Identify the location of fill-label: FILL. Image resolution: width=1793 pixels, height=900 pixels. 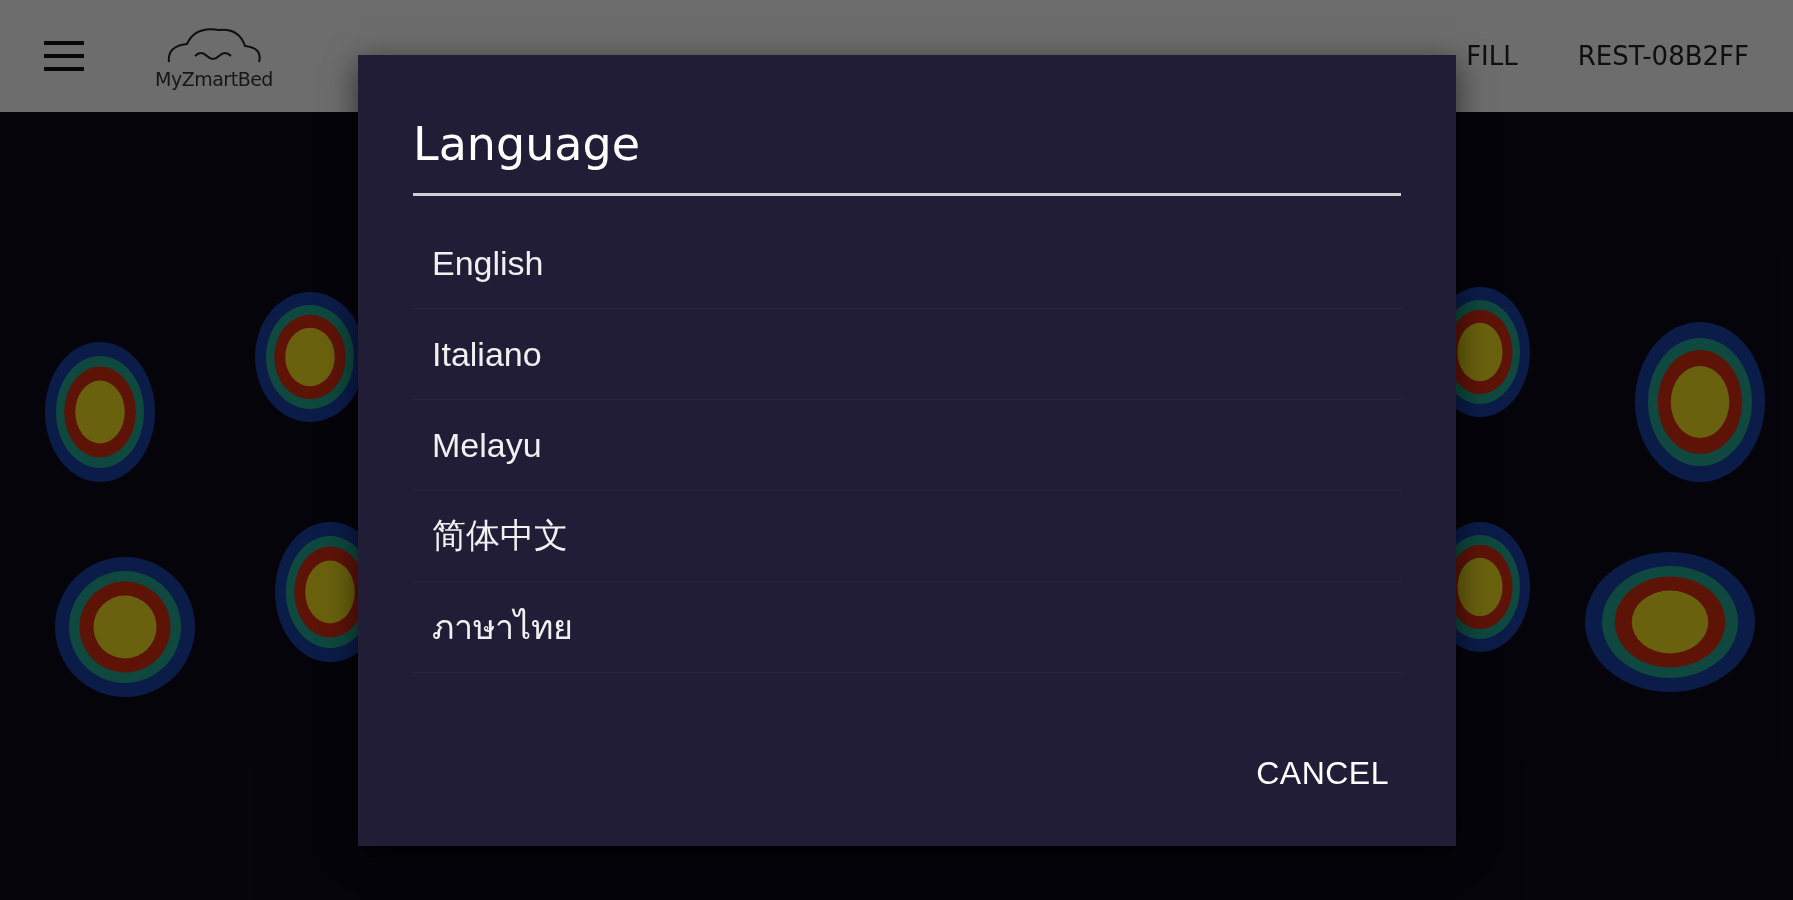
(1492, 56).